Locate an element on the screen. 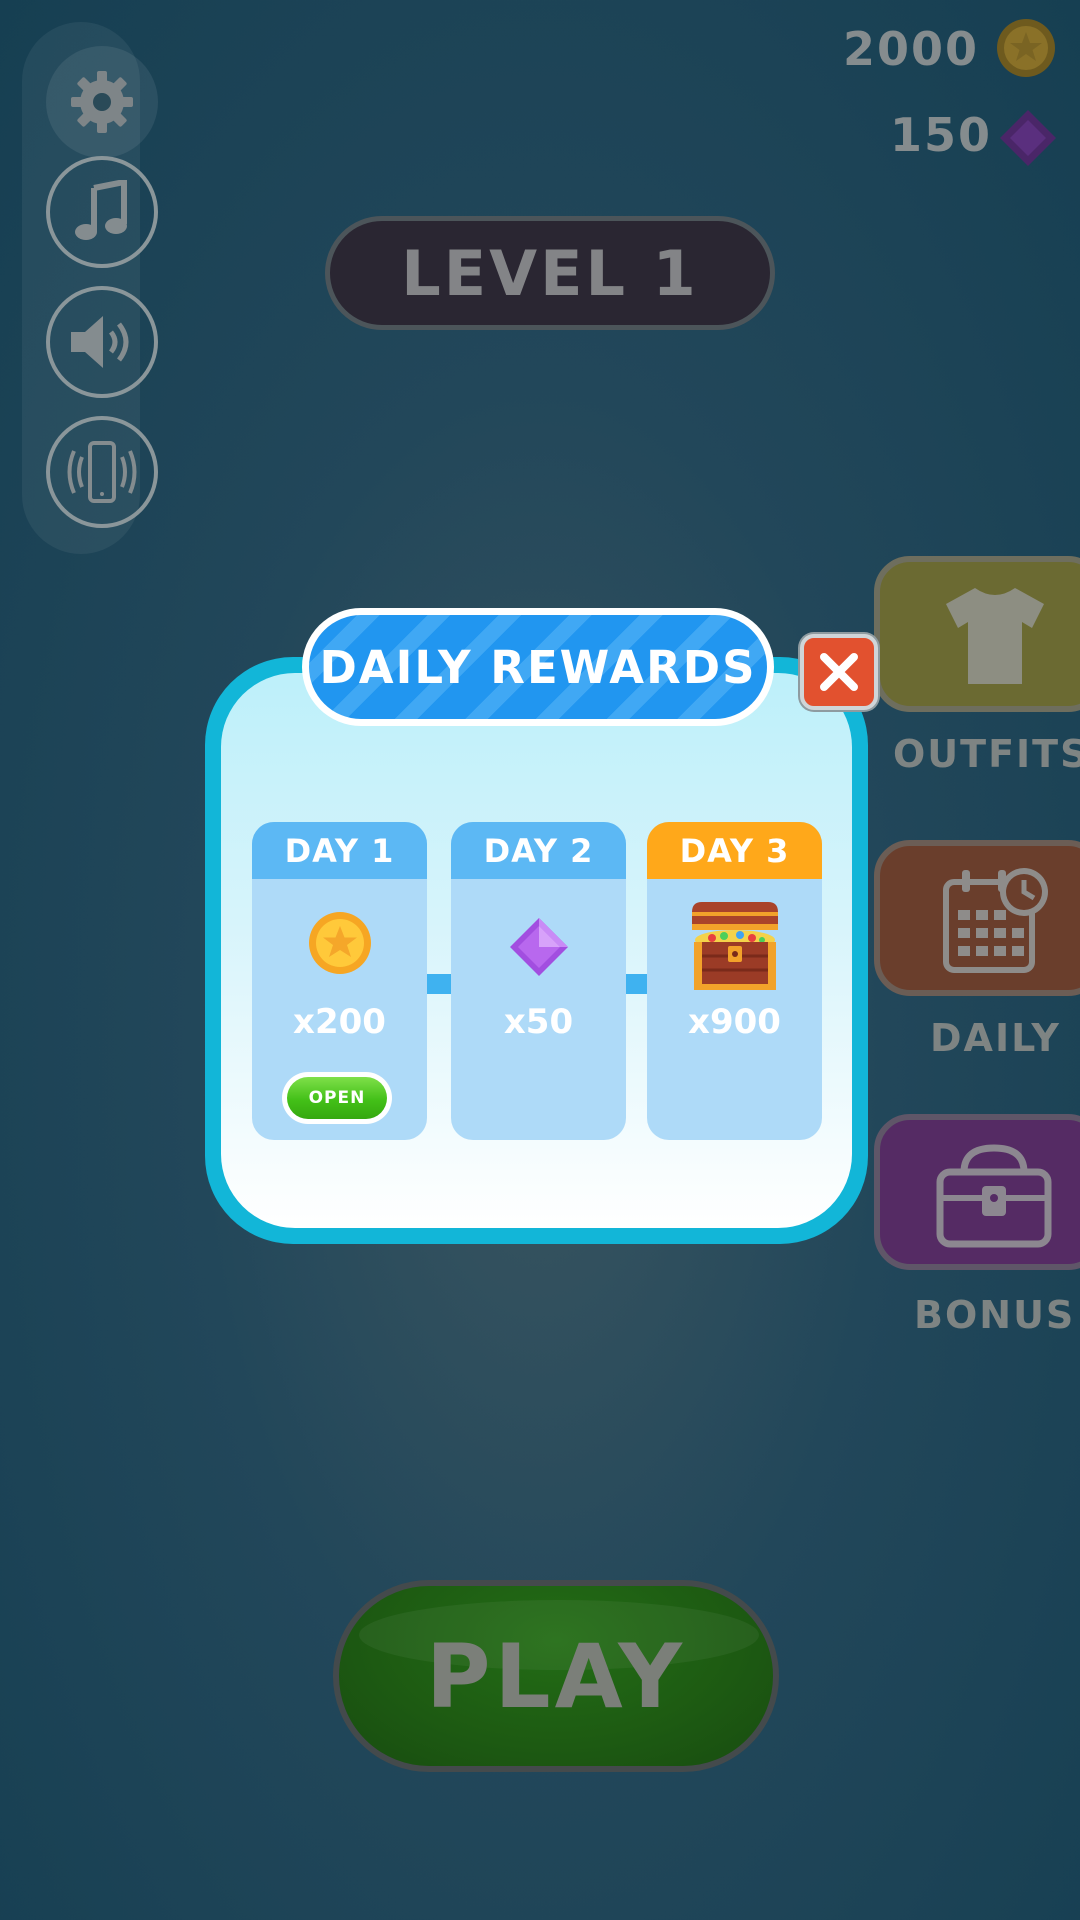 This screenshot has height=1920, width=1080. level-indicator: LEVEL 1 is located at coordinates (550, 273).